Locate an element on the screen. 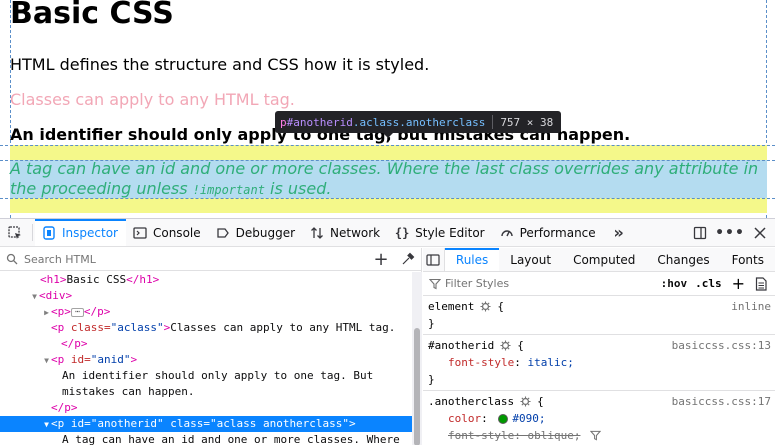 This screenshot has width=775, height=445. tree-node-p-anid: ▼ <p id="anid"> is located at coordinates (206, 360).